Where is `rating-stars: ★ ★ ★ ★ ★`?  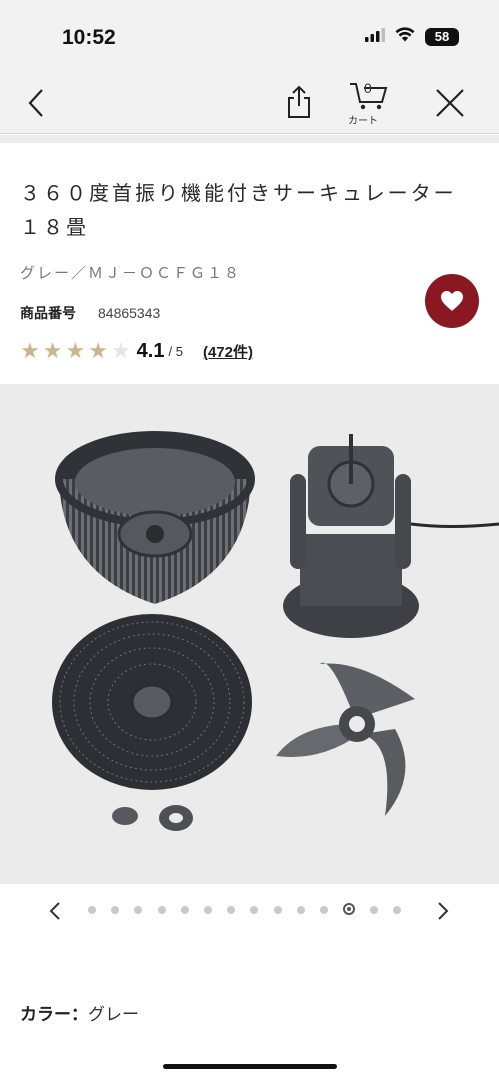
rating-stars: ★ ★ ★ ★ ★ is located at coordinates (75, 351).